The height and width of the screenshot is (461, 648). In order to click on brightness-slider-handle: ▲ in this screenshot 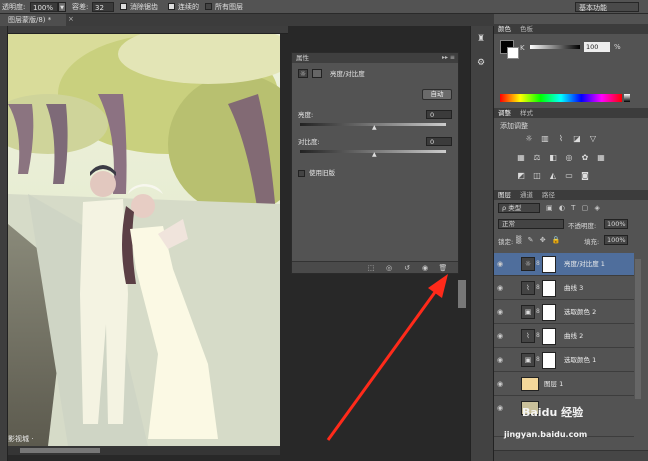, I will do `click(374, 127)`.